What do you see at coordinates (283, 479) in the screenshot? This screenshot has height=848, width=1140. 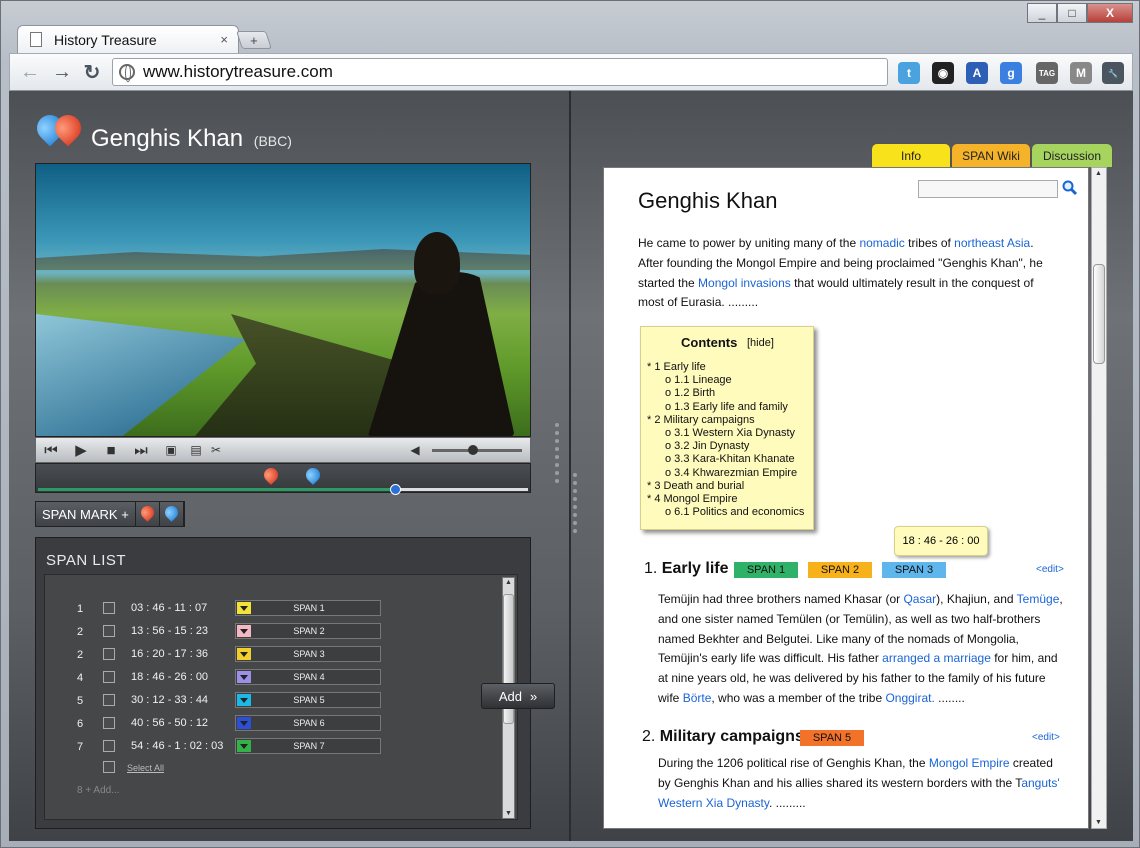 I see `span-timeline` at bounding box center [283, 479].